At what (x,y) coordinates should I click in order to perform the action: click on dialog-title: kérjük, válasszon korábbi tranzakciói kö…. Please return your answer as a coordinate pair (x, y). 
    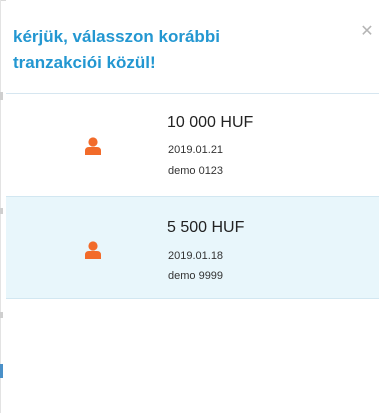
    Looking at the image, I should click on (163, 50).